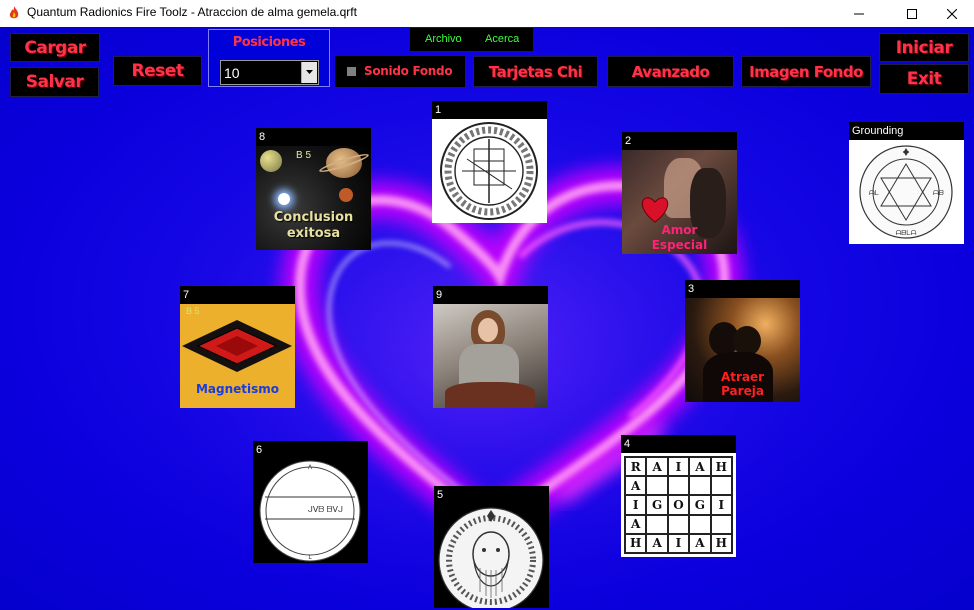 Image resolution: width=974 pixels, height=610 pixels. I want to click on card-caption-line: Pareja, so click(742, 391).